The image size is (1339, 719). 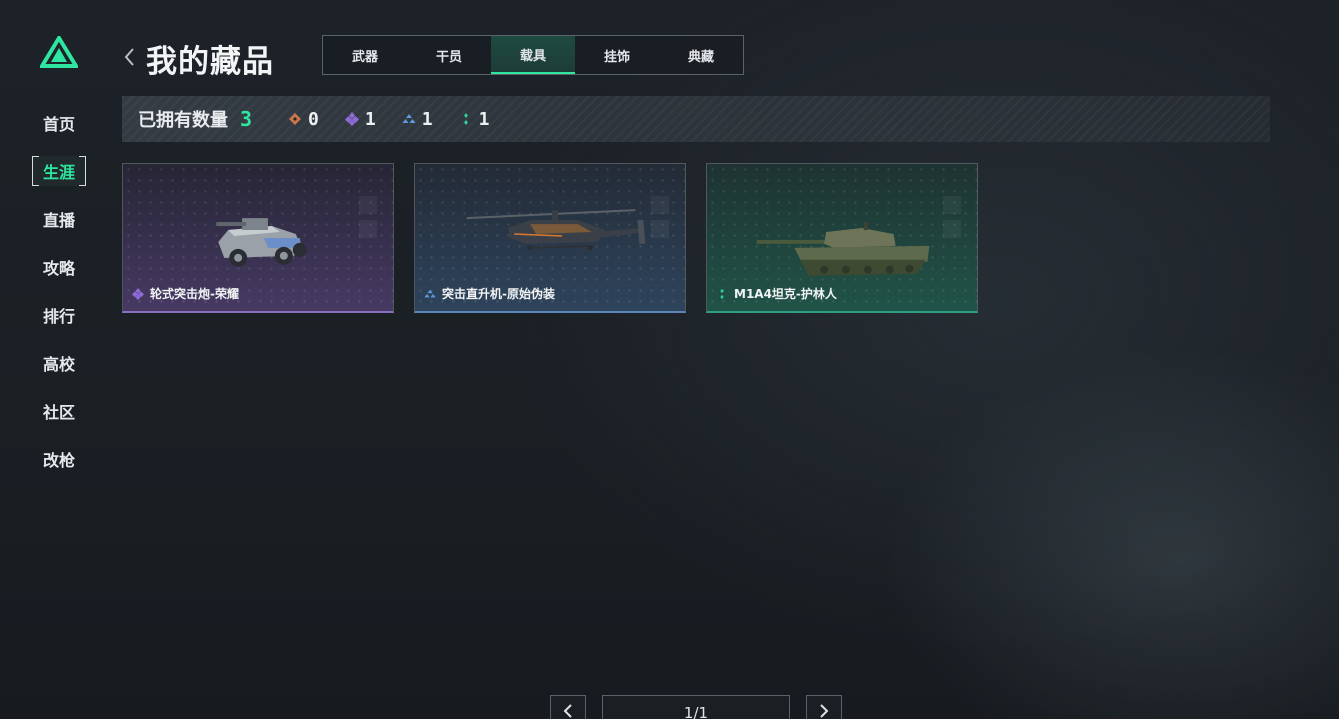 I want to click on tab-charms: 挂饰, so click(x=617, y=55).